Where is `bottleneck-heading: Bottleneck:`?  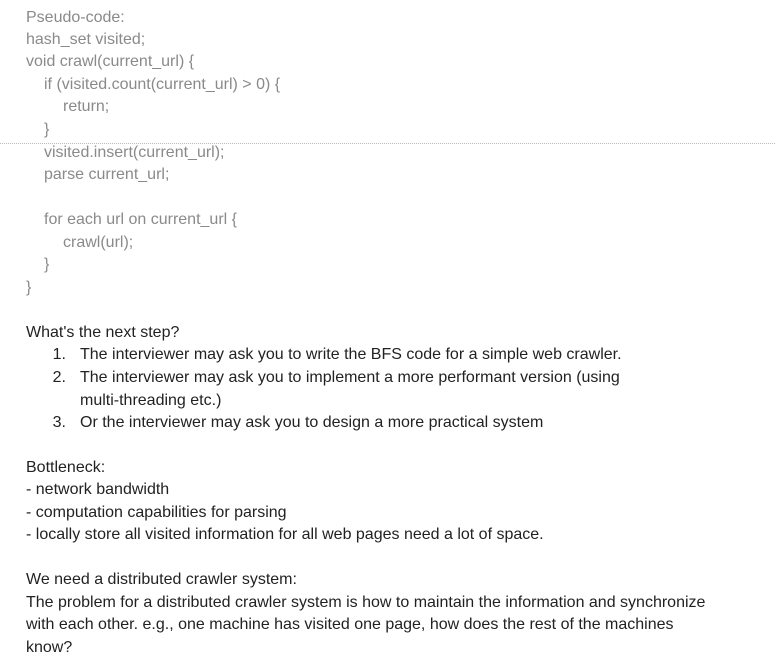 bottleneck-heading: Bottleneck: is located at coordinates (66, 467).